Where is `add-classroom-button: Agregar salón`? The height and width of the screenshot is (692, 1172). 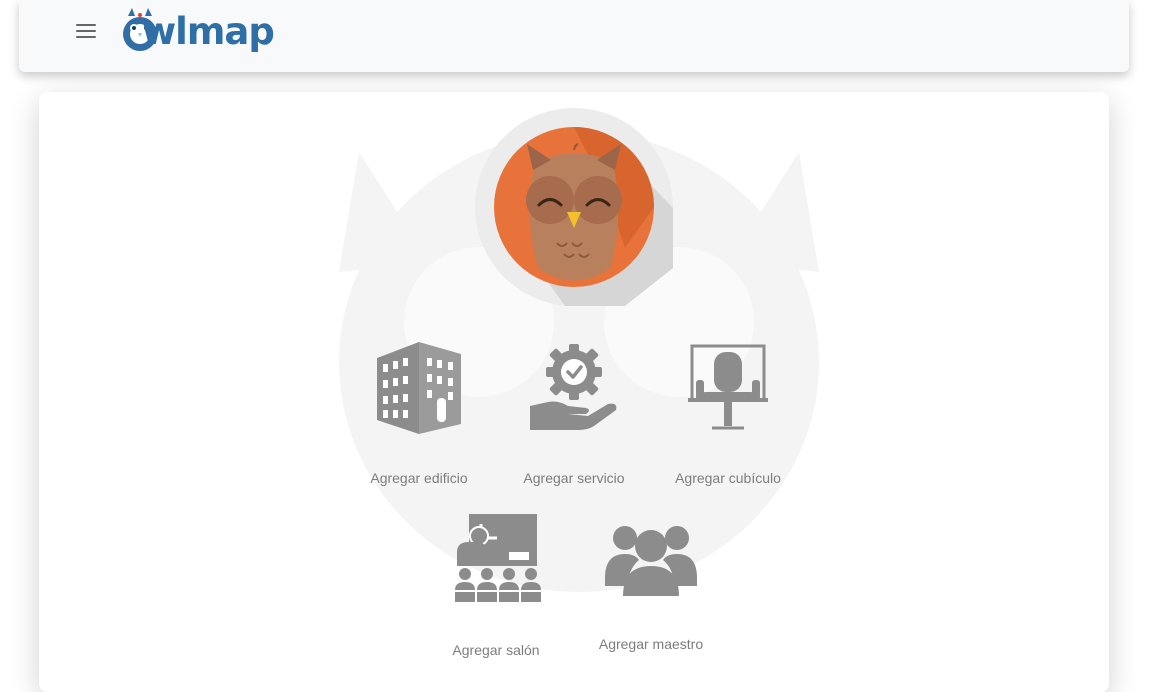
add-classroom-button: Agregar salón is located at coordinates (496, 586).